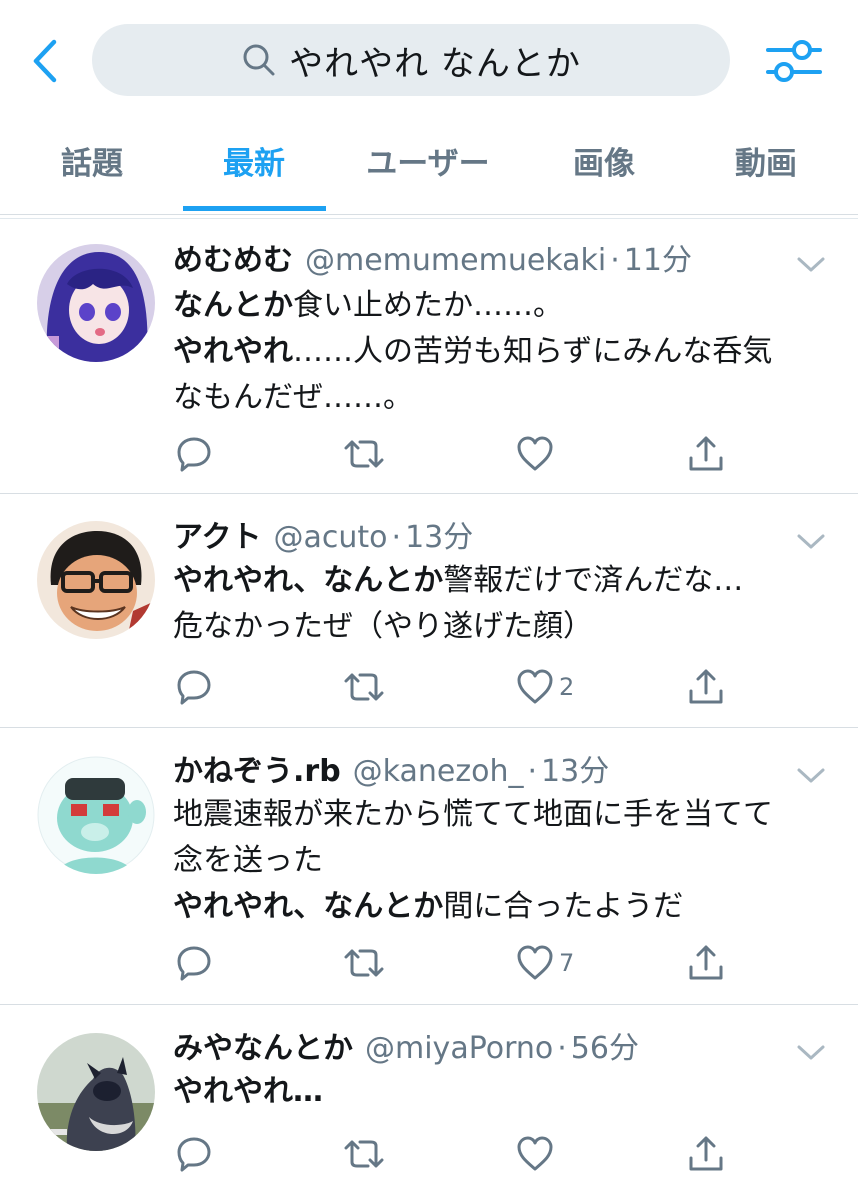 The height and width of the screenshot is (1200, 858). Describe the element at coordinates (428, 305) in the screenshot. I see `text: 食い止めたか……。` at that location.